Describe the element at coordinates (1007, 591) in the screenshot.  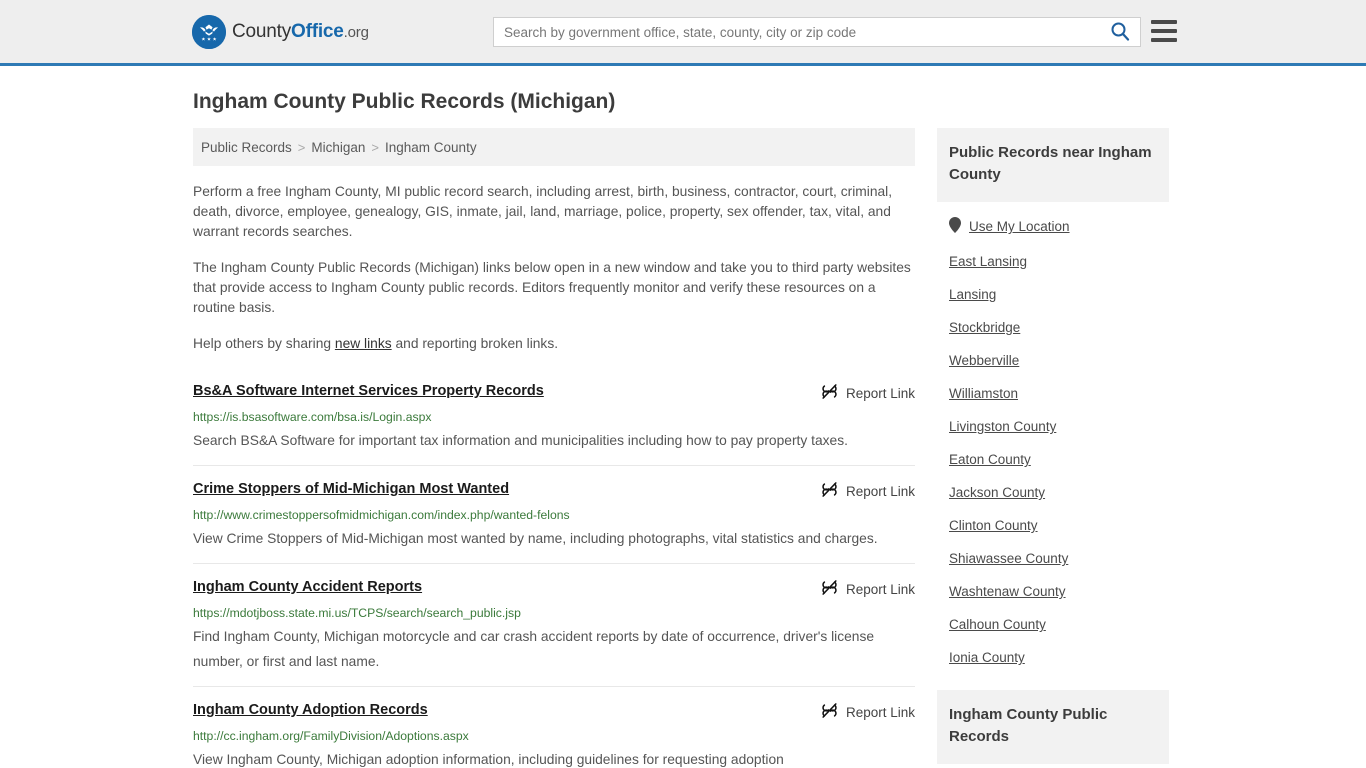
I see `sidebar-link-label: Washtenaw County` at that location.